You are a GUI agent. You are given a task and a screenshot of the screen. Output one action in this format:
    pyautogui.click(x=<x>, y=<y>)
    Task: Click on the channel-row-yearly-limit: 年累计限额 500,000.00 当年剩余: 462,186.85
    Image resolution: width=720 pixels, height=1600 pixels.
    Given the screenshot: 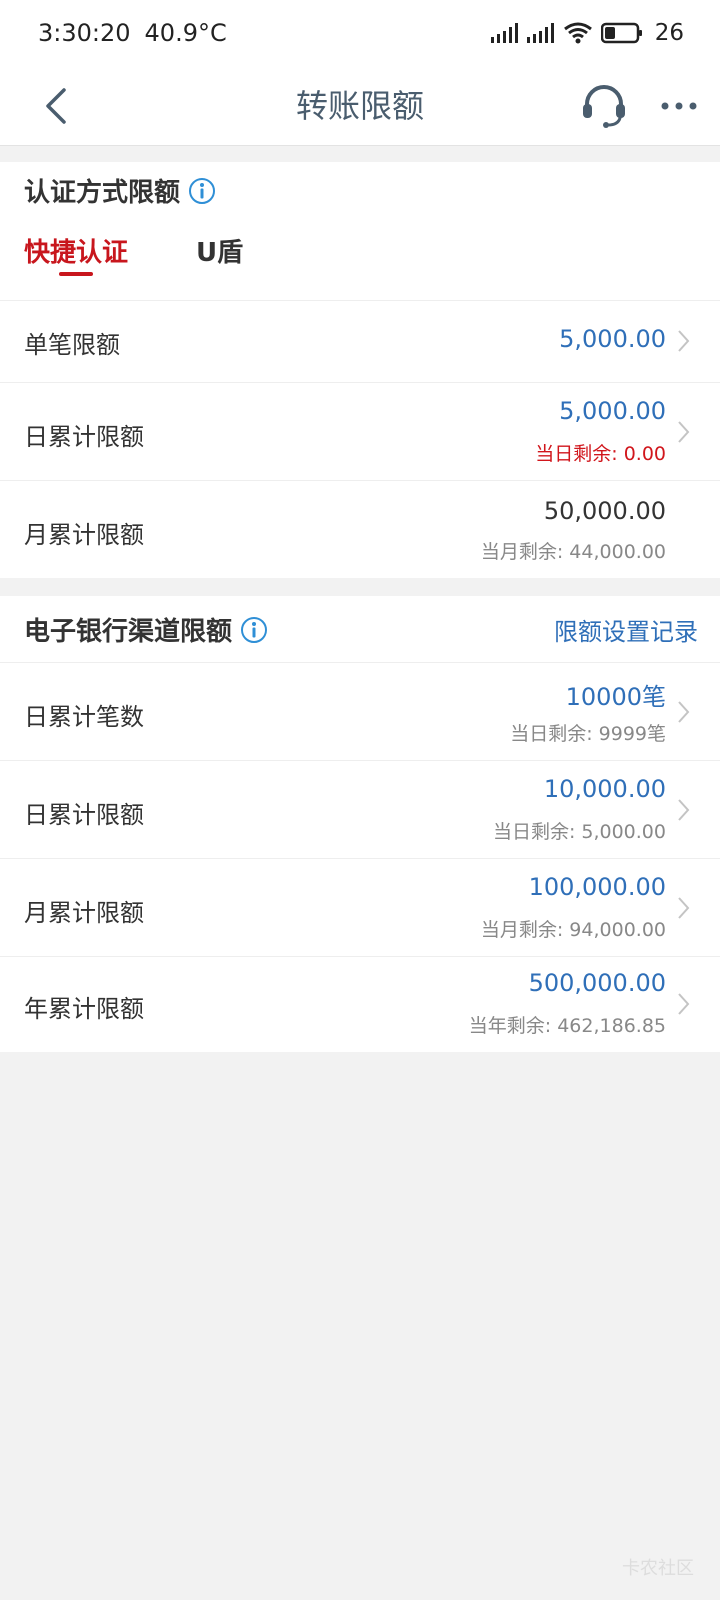 What is the action you would take?
    pyautogui.click(x=360, y=1004)
    